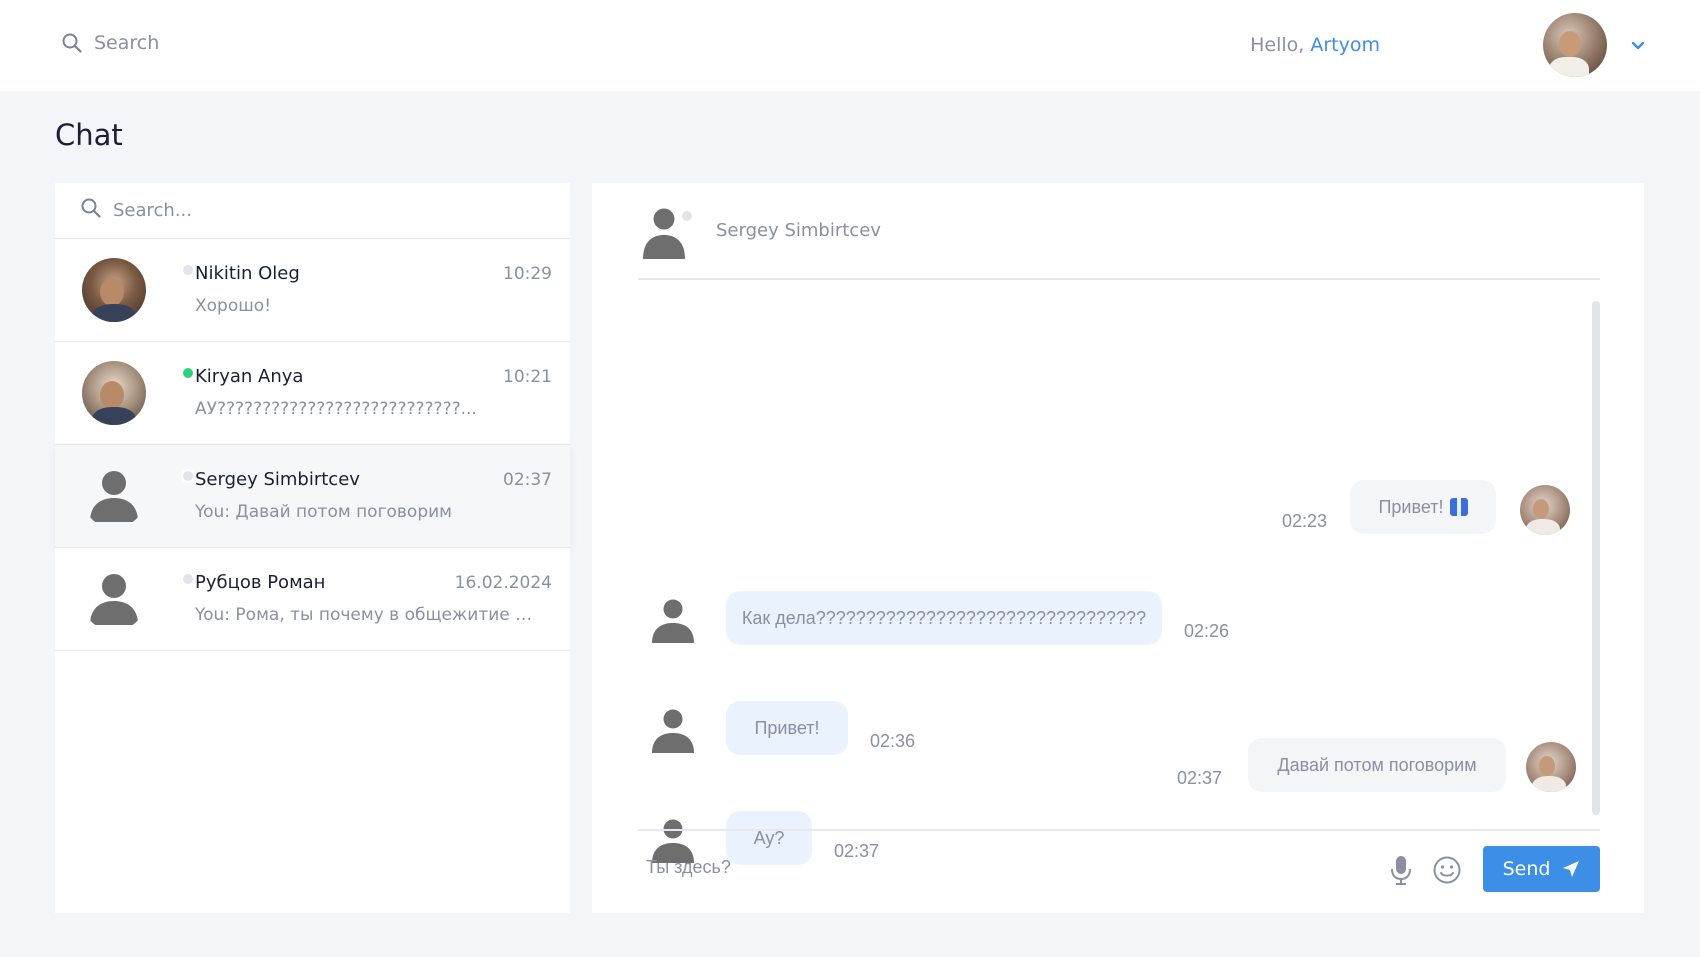  Describe the element at coordinates (1305, 521) in the screenshot. I see `message-time: 02:23` at that location.